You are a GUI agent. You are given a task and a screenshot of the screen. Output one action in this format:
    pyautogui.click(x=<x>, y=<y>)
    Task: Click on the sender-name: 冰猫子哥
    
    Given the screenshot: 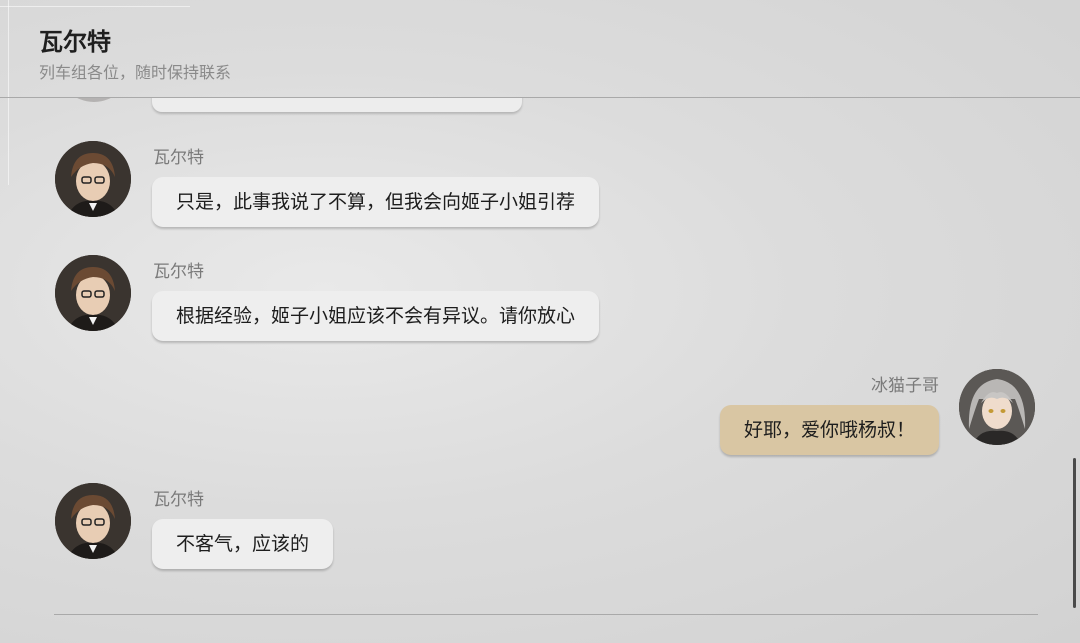 What is the action you would take?
    pyautogui.click(x=905, y=386)
    